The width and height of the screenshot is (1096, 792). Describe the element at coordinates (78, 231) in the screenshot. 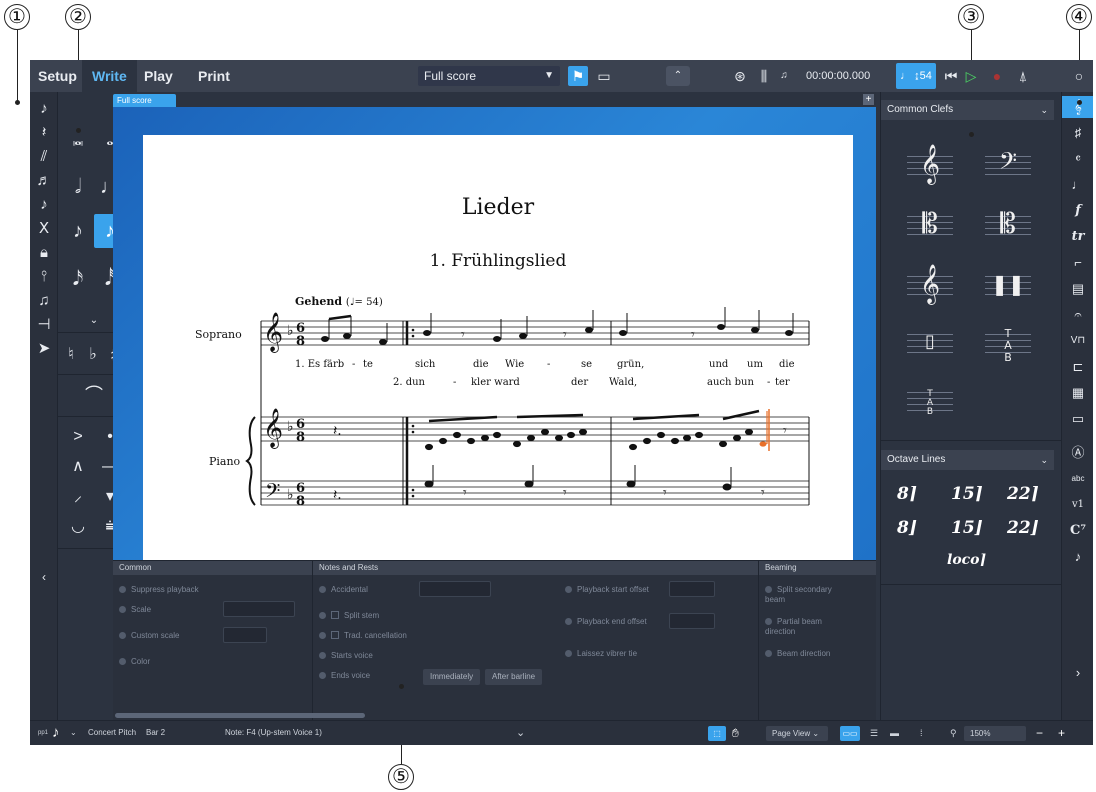

I see `eighth-note-icon: ♪` at that location.